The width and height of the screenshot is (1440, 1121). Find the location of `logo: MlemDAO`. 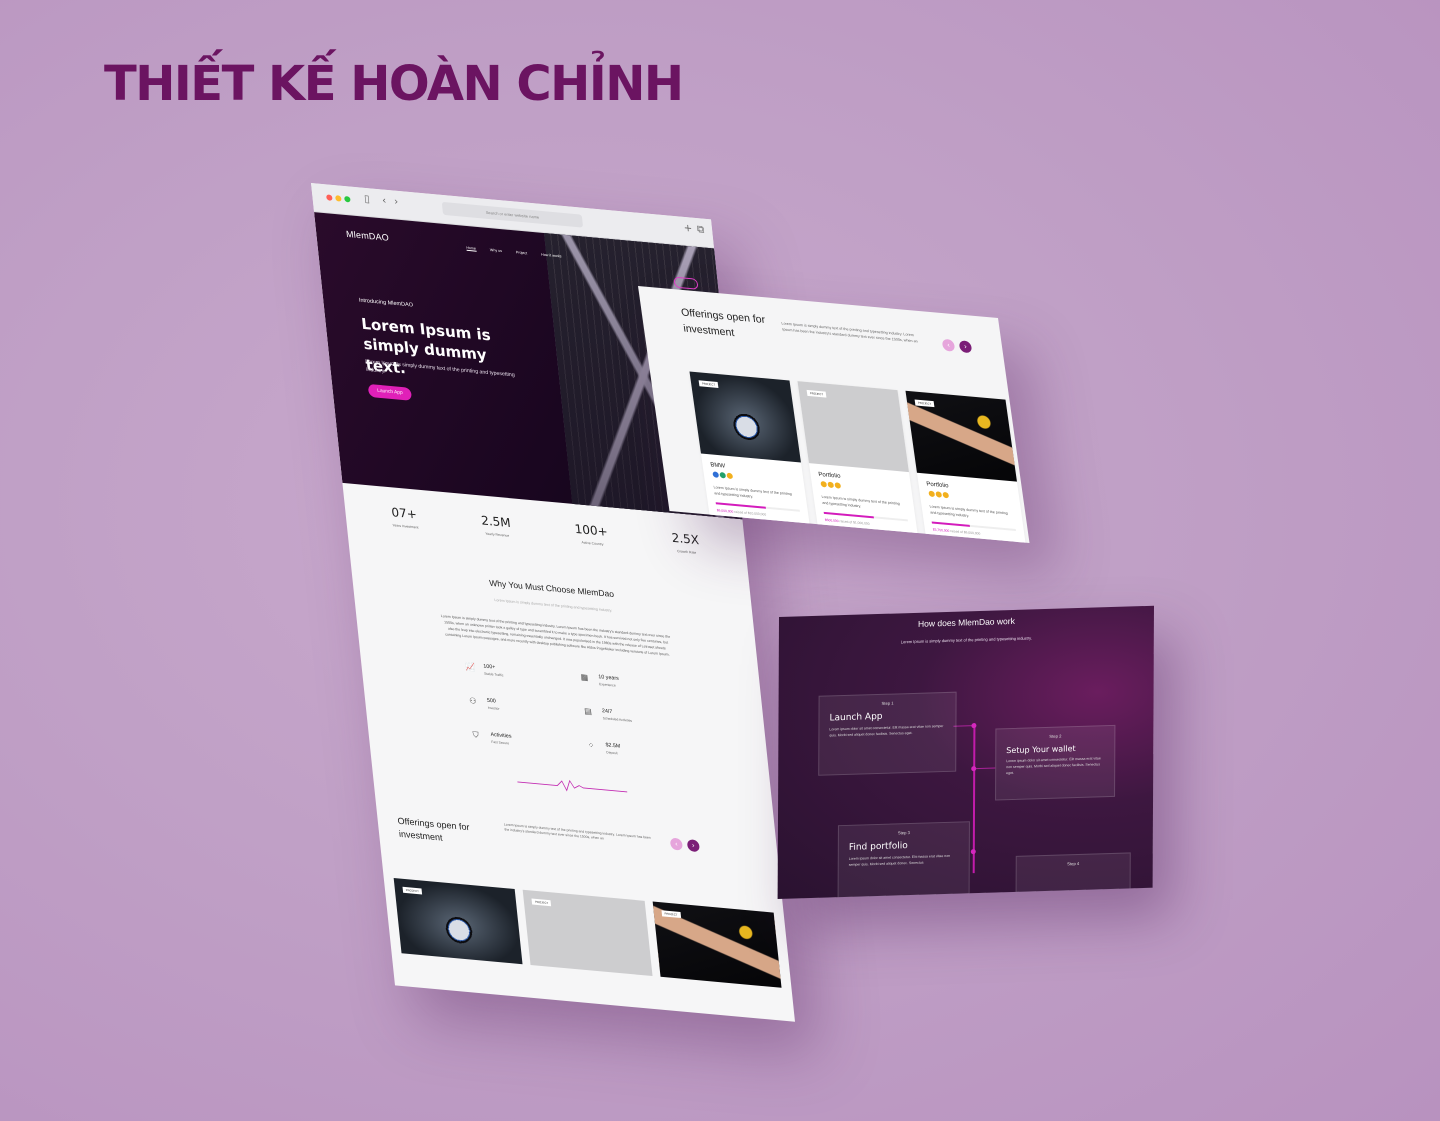

logo: MlemDAO is located at coordinates (368, 236).